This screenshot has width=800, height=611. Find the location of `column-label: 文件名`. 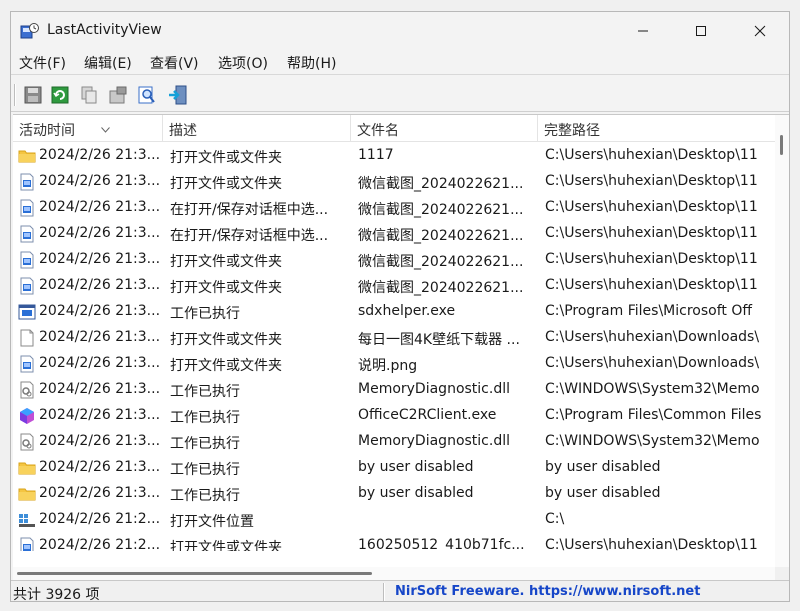

column-label: 文件名 is located at coordinates (378, 131).